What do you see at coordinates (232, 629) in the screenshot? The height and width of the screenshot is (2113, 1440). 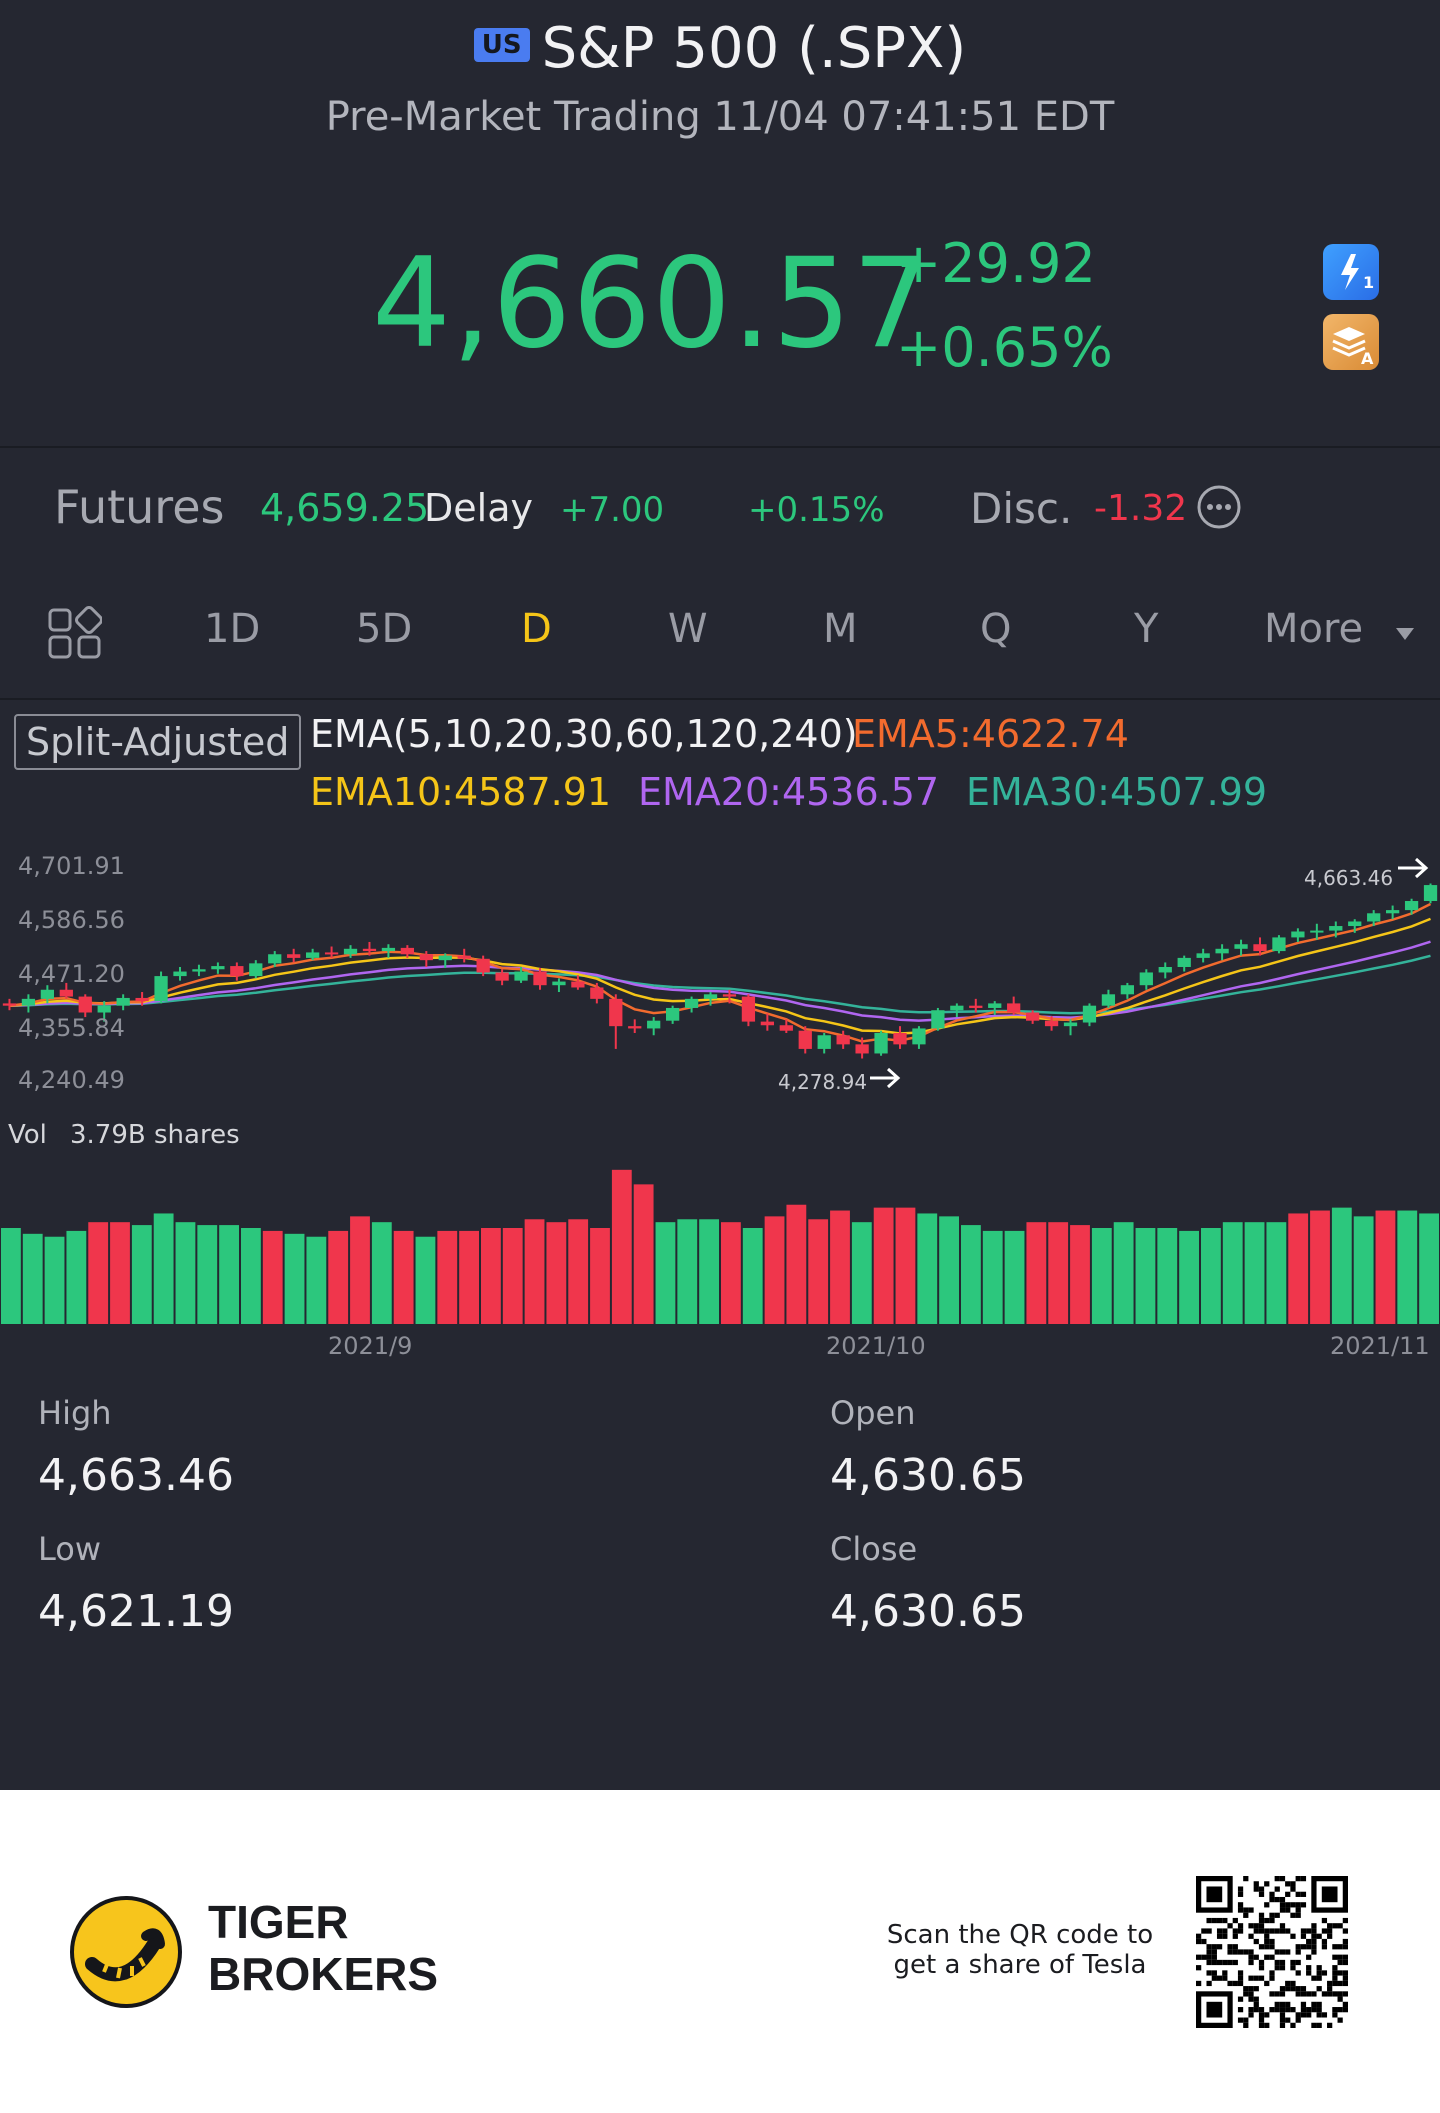 I see `tab-1d: 1D` at bounding box center [232, 629].